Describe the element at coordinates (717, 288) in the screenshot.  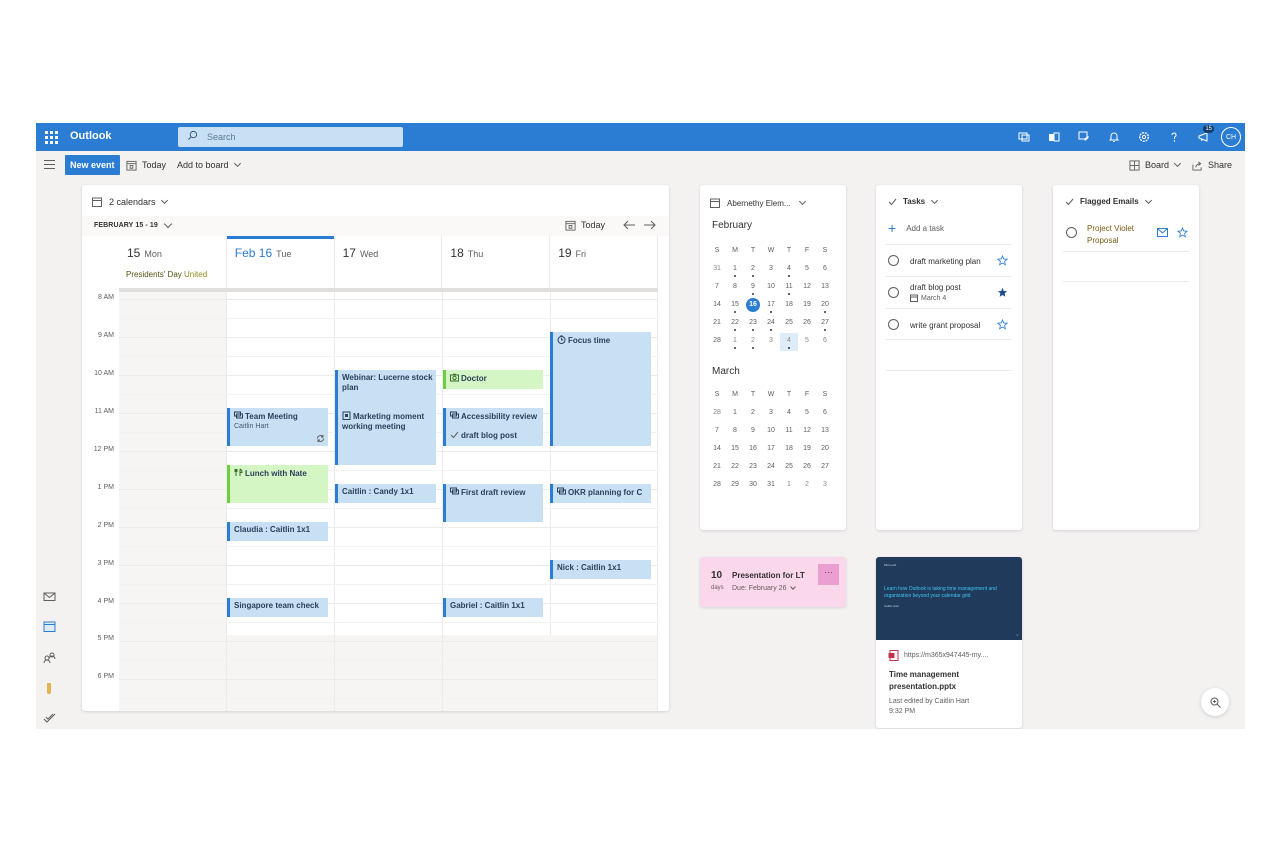
I see `mini-calendar-day: 7` at that location.